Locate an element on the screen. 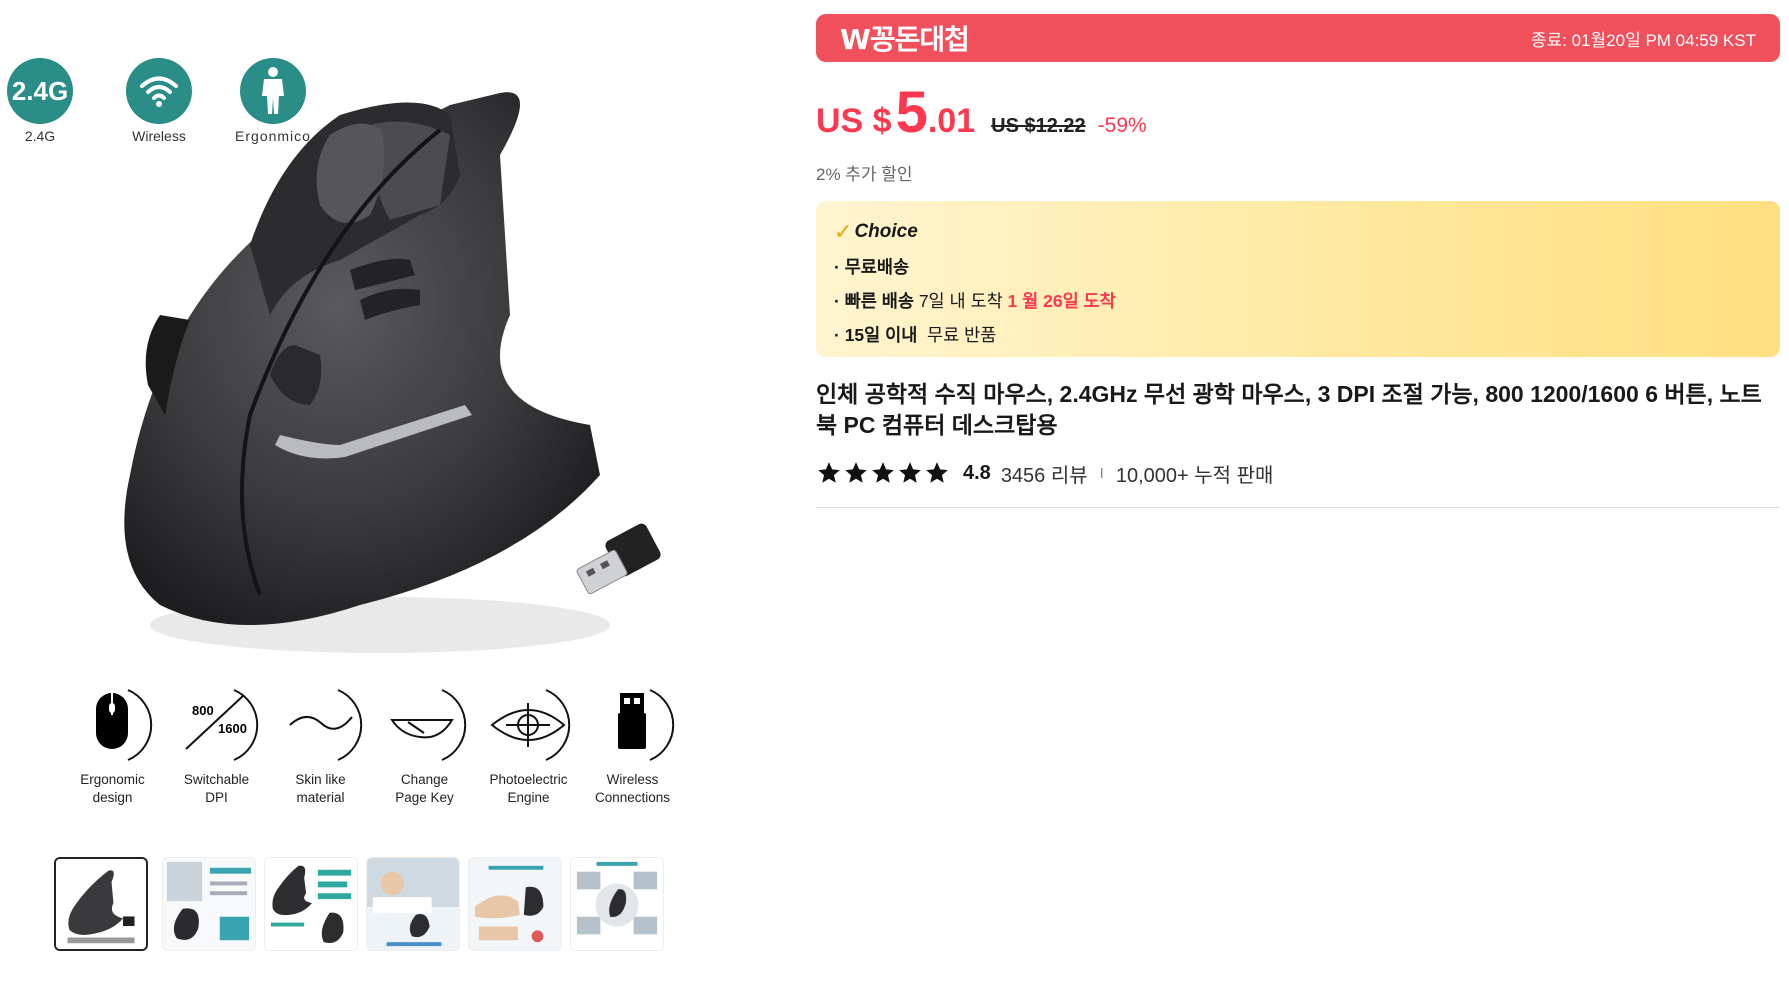 Image resolution: width=1789 pixels, height=982 pixels. fast-delivery-date: 1 월 26일 도착 is located at coordinates (1061, 301).